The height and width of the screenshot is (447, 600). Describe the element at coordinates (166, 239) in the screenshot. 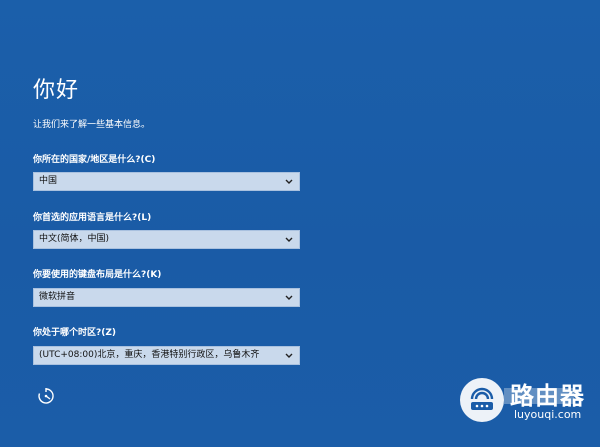

I see `language-select: 中文(简体，中国)` at that location.